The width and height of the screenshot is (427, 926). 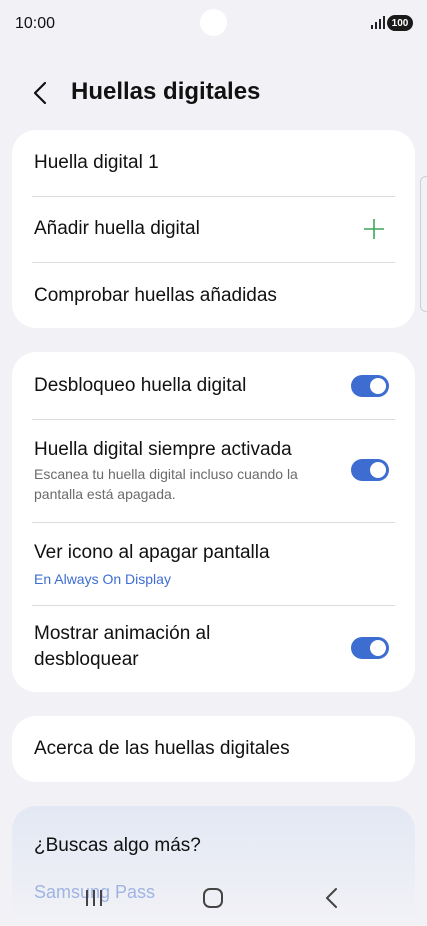 What do you see at coordinates (96, 162) in the screenshot?
I see `fingerprint-1-label: Huella digital 1` at bounding box center [96, 162].